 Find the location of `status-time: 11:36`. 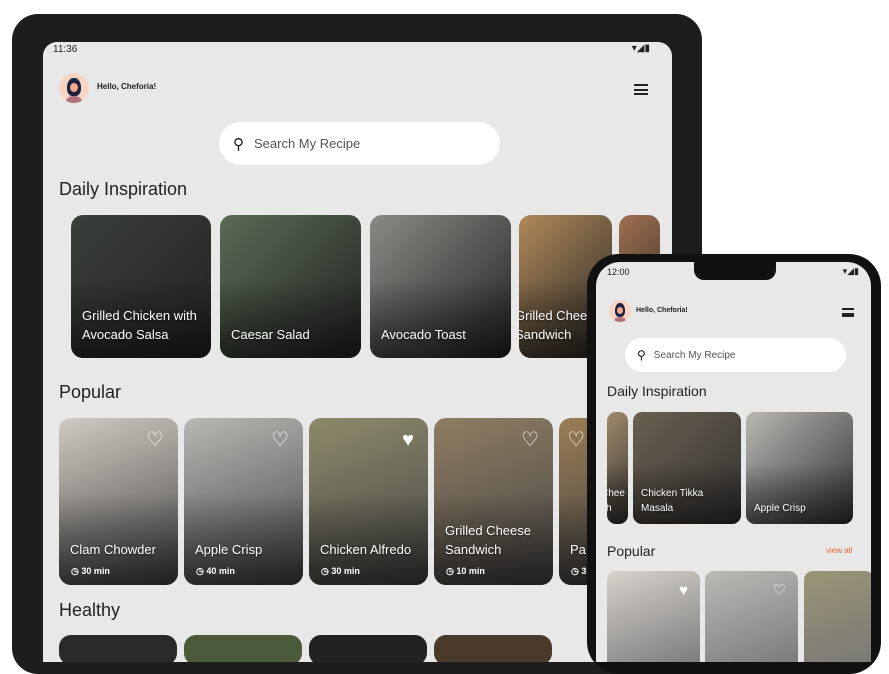

status-time: 11:36 is located at coordinates (65, 49).